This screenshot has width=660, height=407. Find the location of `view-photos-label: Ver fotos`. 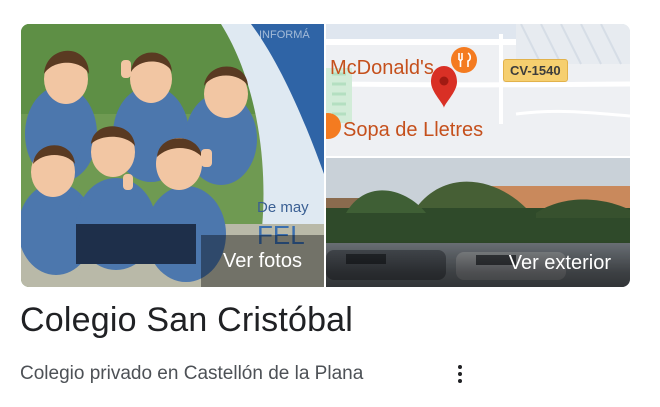

view-photos-label: Ver fotos is located at coordinates (262, 260).